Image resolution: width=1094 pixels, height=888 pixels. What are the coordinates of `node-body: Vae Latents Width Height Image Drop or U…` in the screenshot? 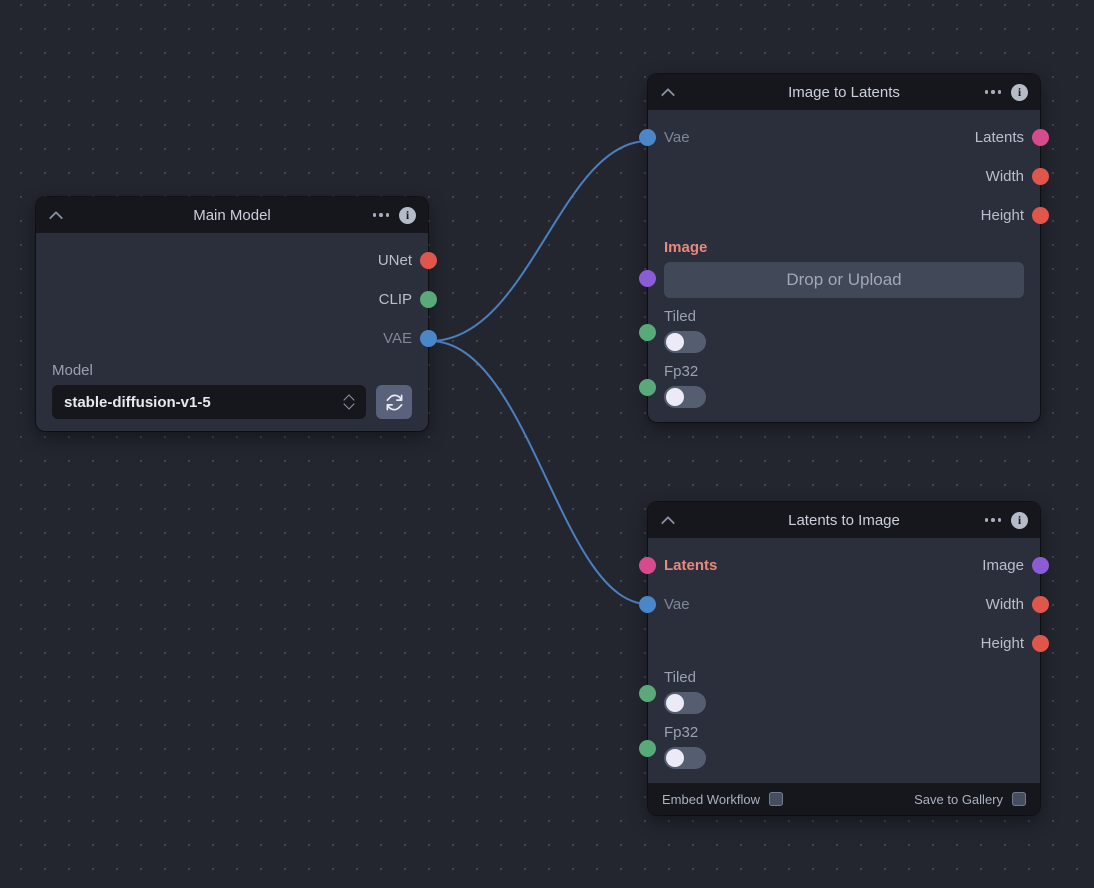 It's located at (844, 266).